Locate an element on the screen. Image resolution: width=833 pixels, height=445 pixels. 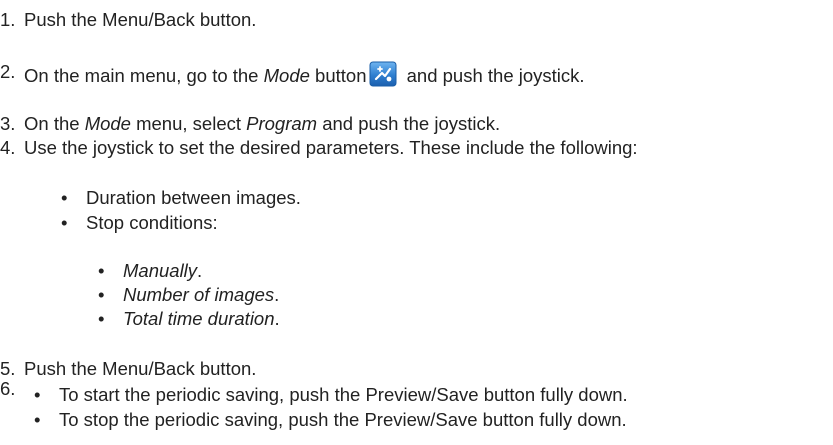
step-3-text-pre: On the is located at coordinates (54, 123).